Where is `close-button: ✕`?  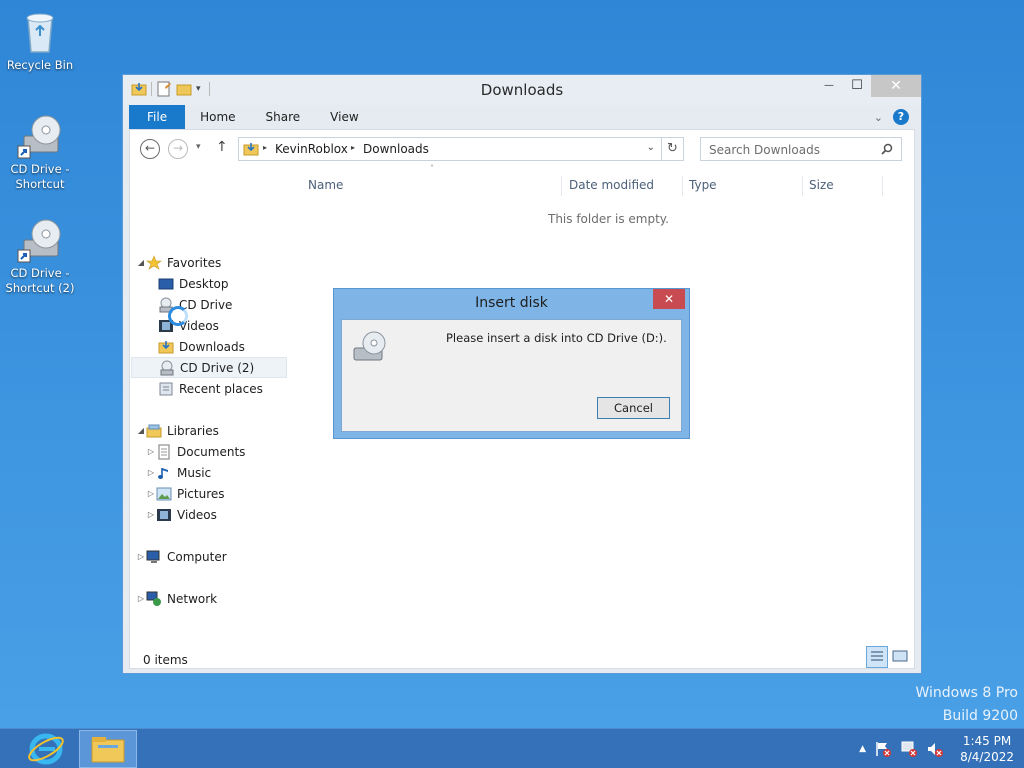
close-button: ✕ is located at coordinates (896, 86).